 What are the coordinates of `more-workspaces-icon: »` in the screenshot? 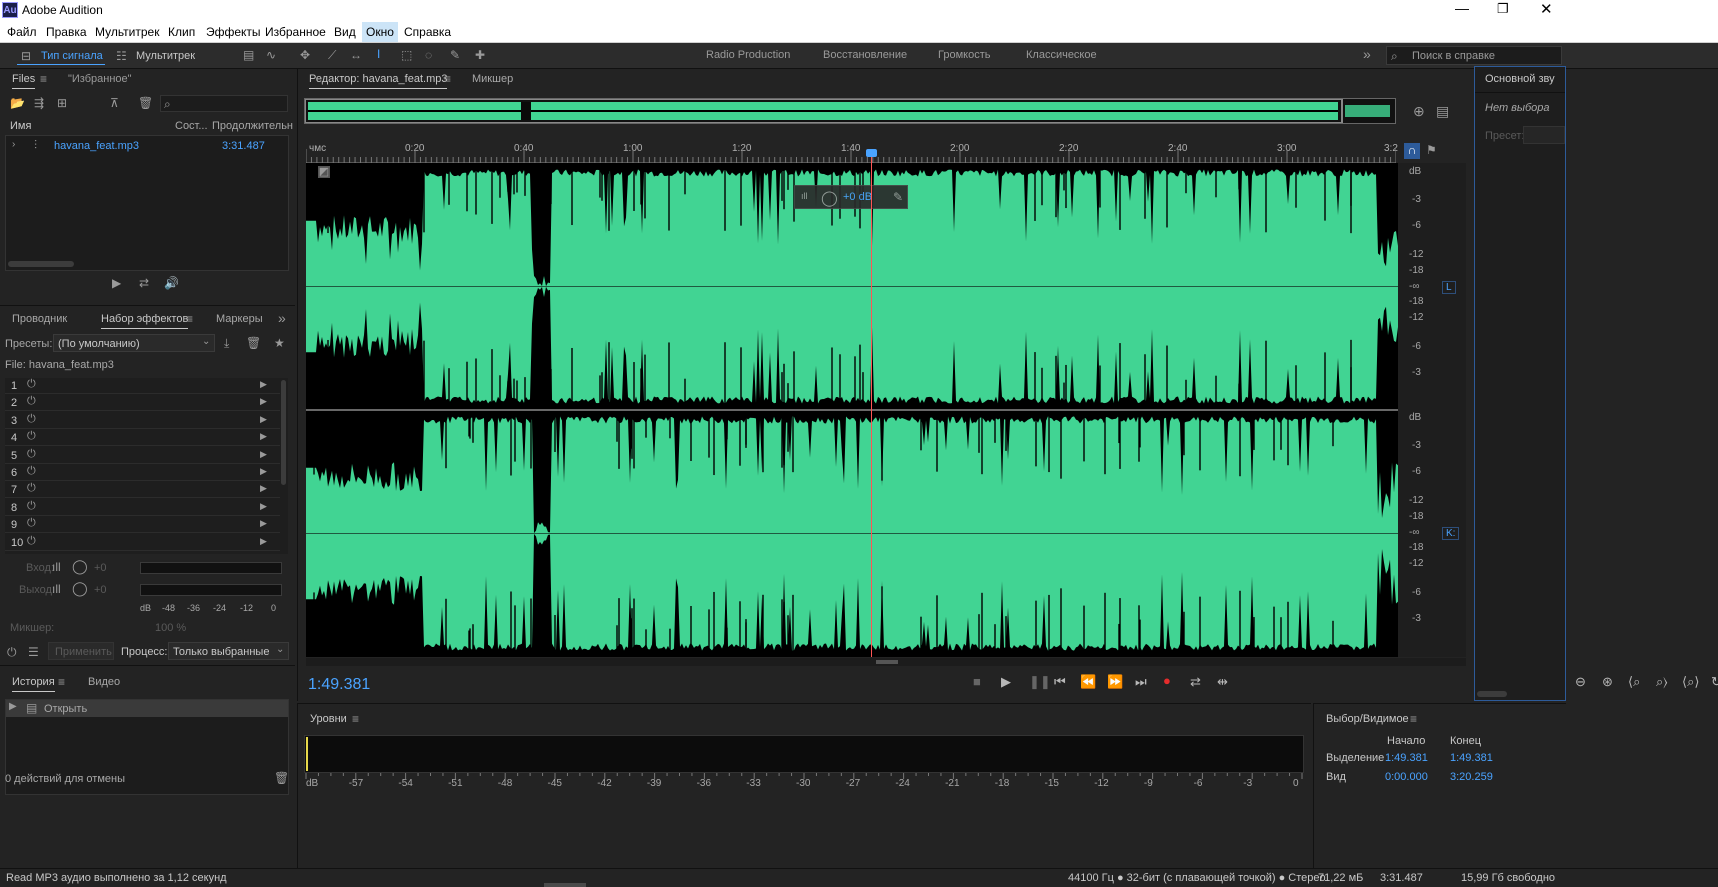 It's located at (1367, 54).